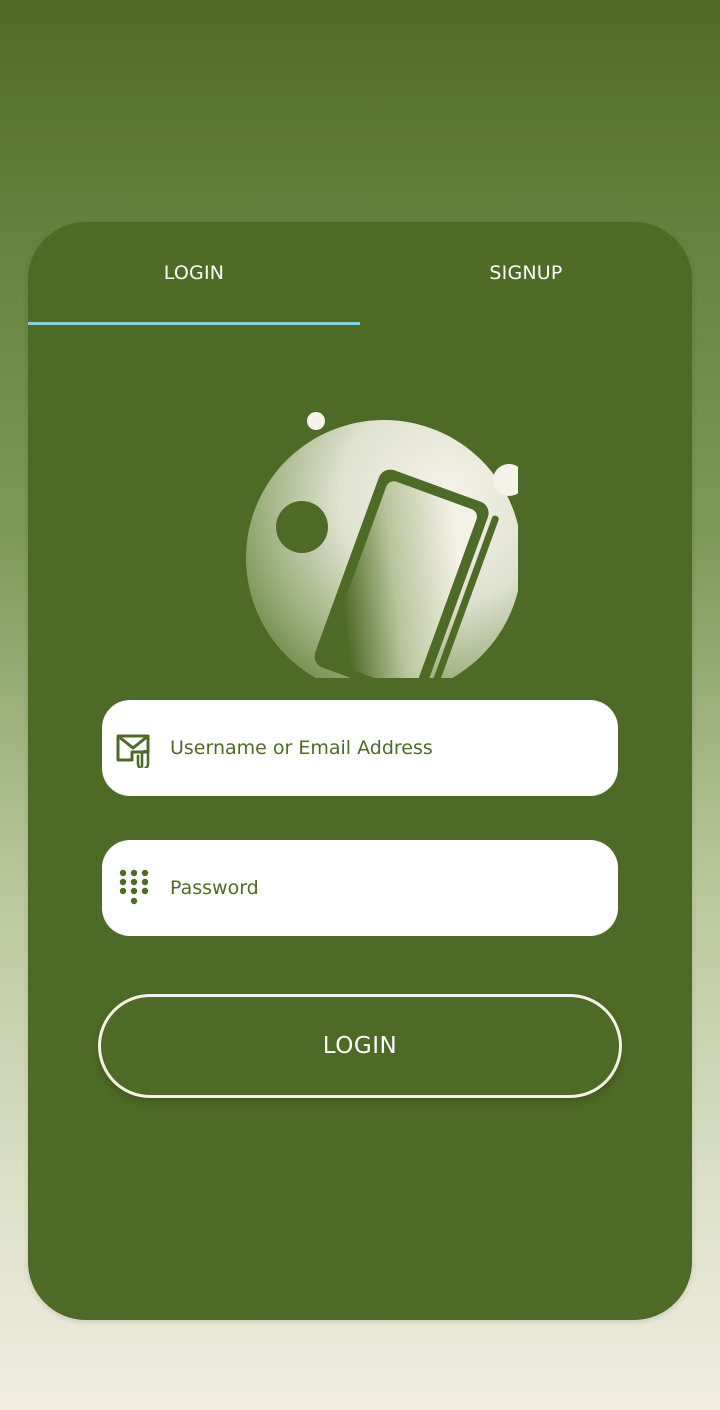 This screenshot has height=1410, width=720. I want to click on active-tab-indicator, so click(194, 323).